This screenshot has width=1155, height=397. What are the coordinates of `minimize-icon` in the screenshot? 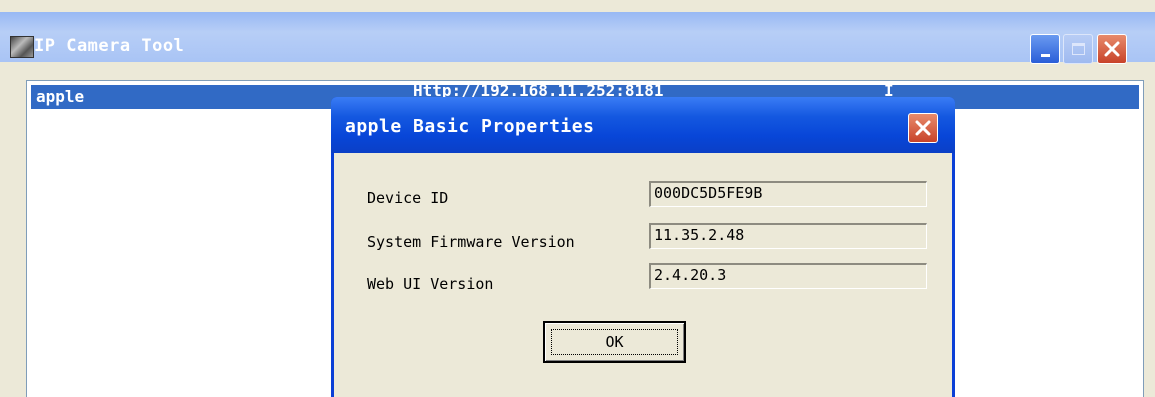 It's located at (1045, 55).